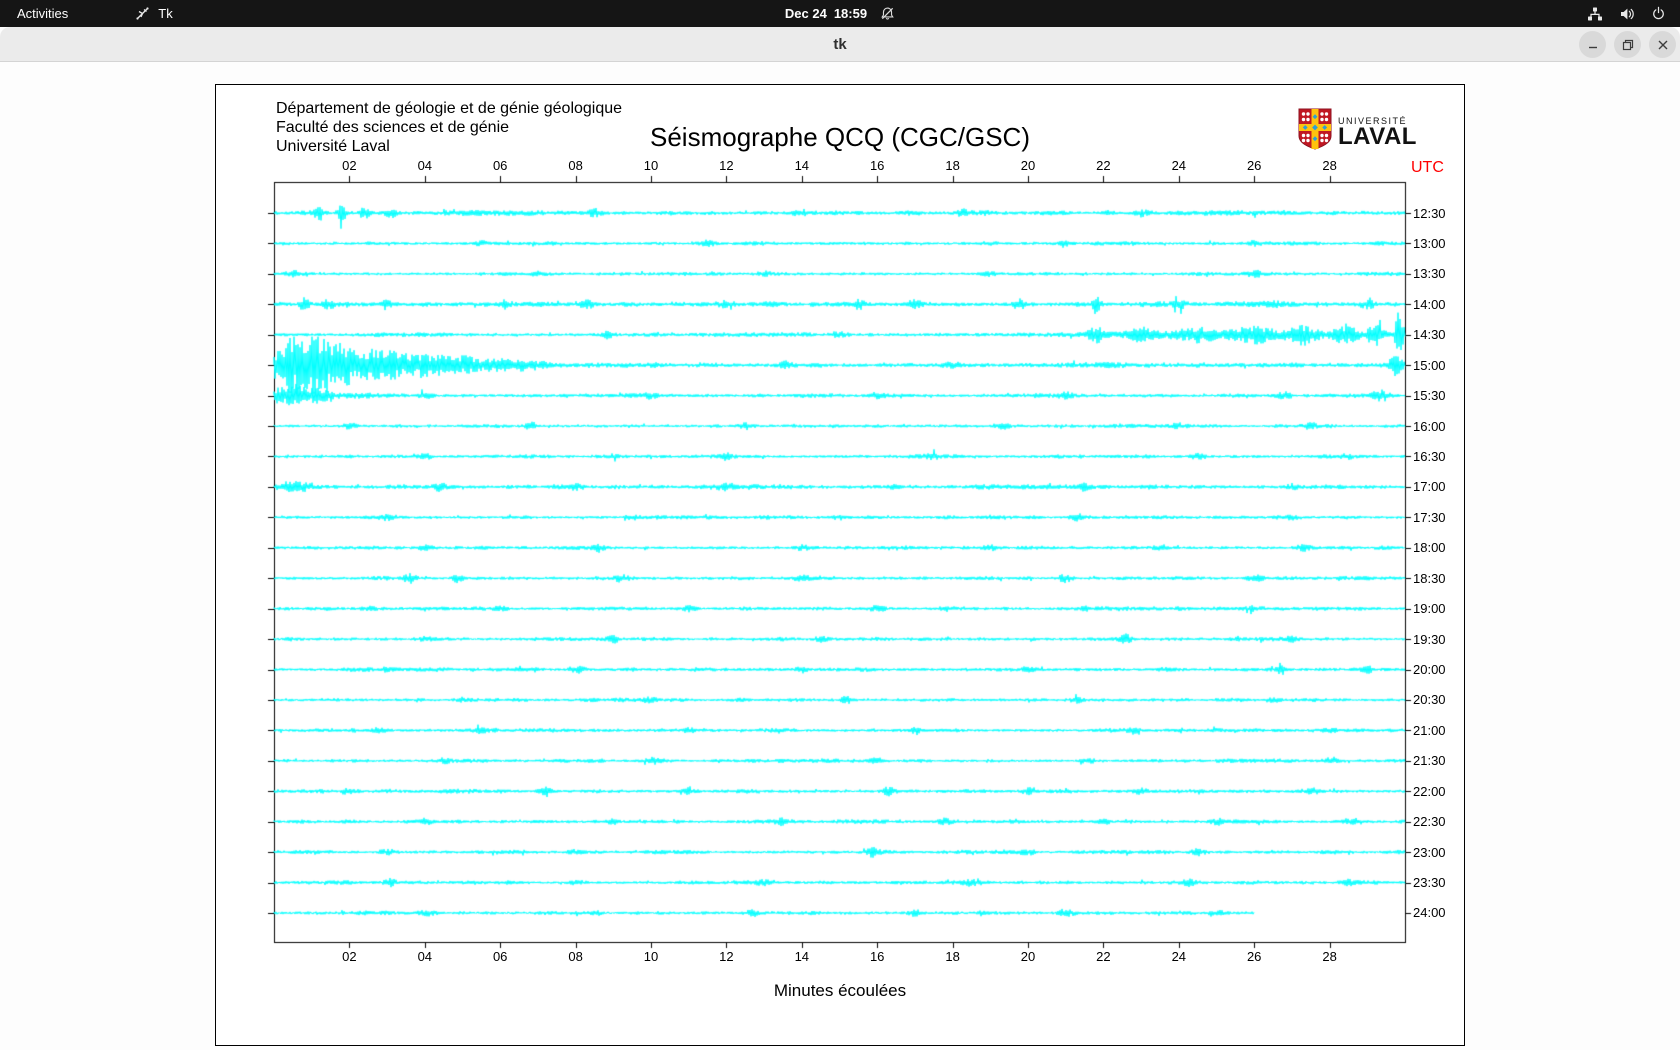  Describe the element at coordinates (575, 956) in the screenshot. I see `x-tick-label-bottom: 08` at that location.